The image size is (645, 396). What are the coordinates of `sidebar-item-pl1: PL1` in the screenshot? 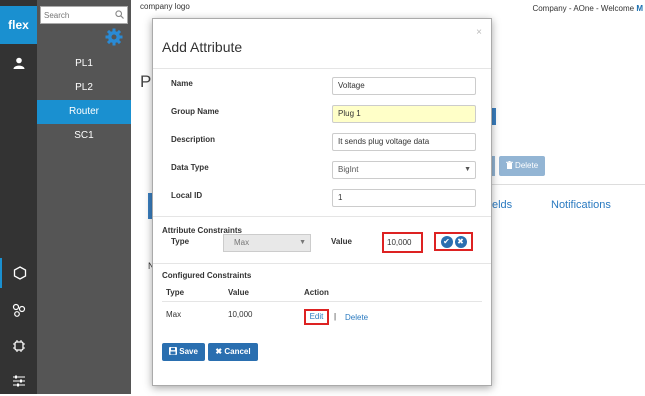 It's located at (84, 64).